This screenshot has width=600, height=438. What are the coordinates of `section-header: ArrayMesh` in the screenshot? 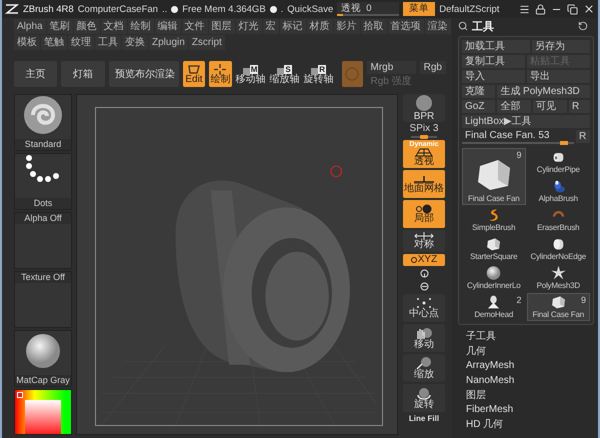 It's located at (530, 365).